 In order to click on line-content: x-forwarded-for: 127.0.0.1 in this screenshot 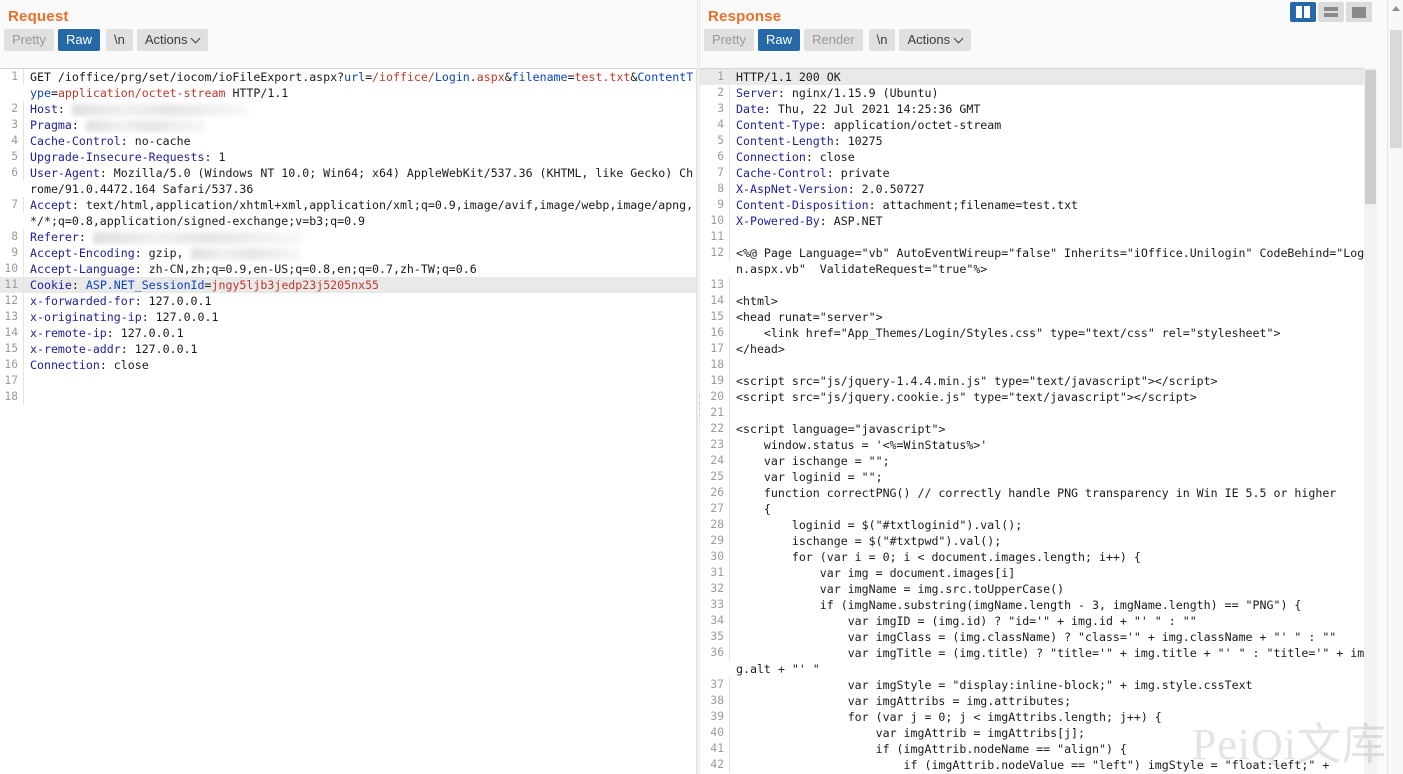, I will do `click(121, 301)`.